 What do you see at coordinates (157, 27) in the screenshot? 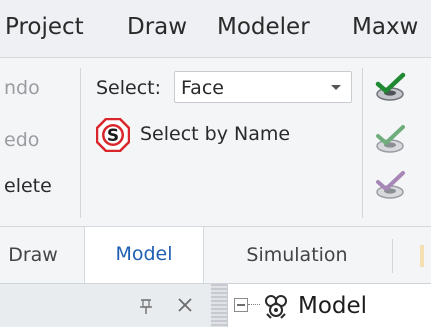
I see `menu-draw: Draw` at bounding box center [157, 27].